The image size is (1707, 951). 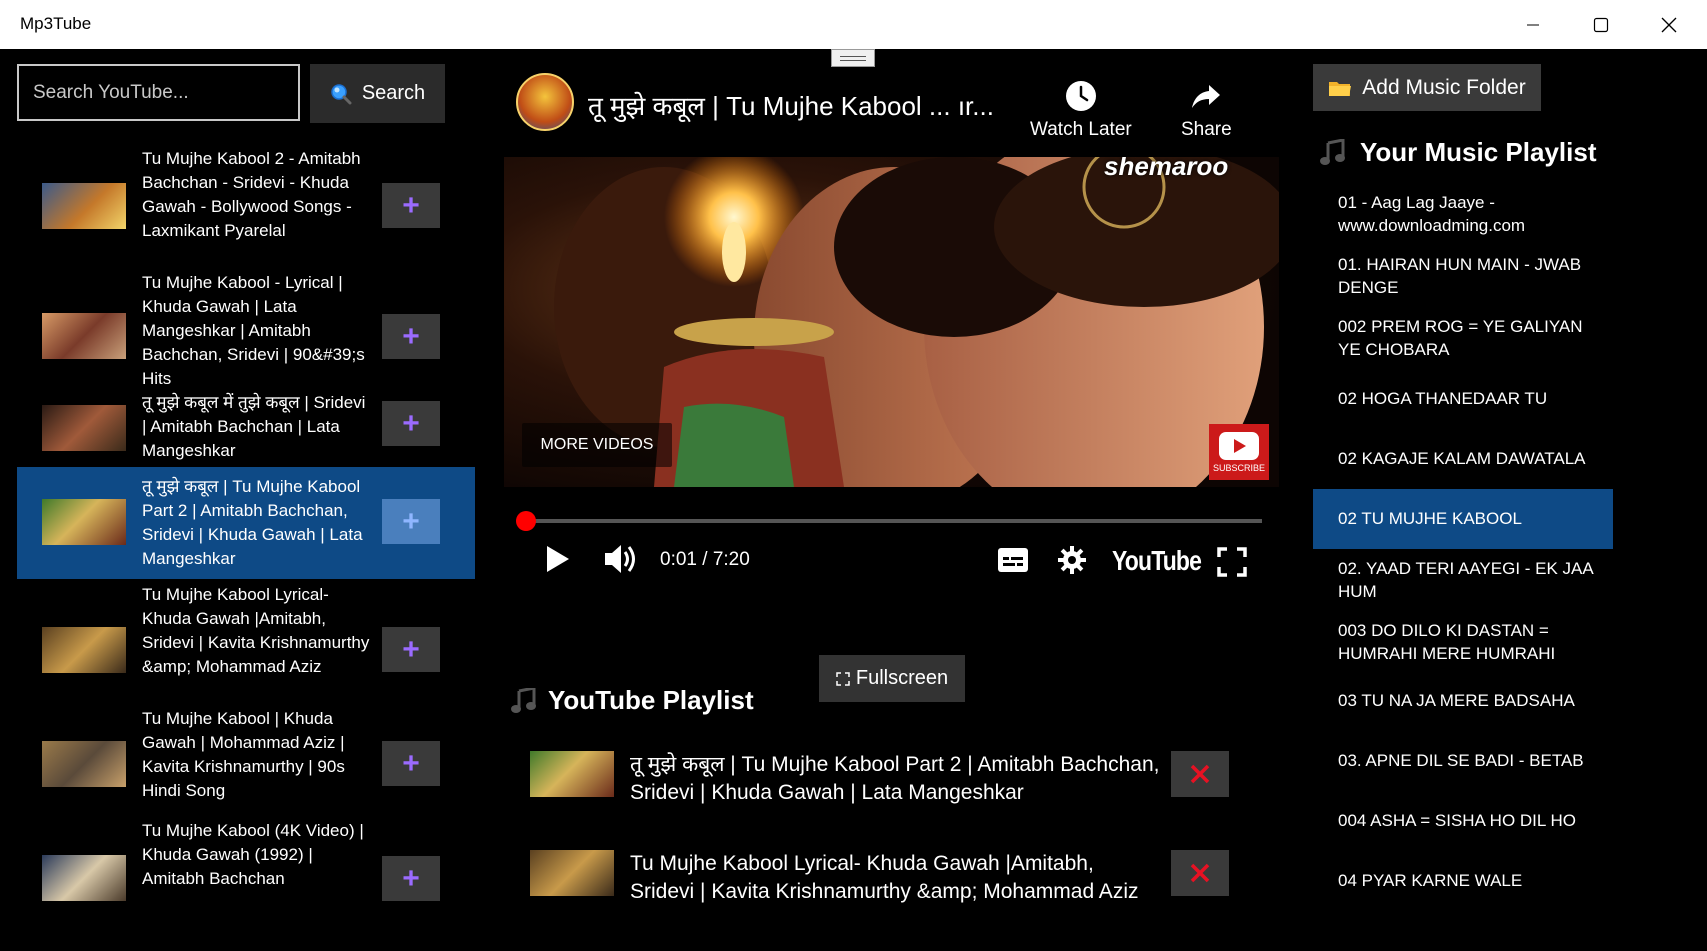 I want to click on play-icon, so click(x=557, y=559).